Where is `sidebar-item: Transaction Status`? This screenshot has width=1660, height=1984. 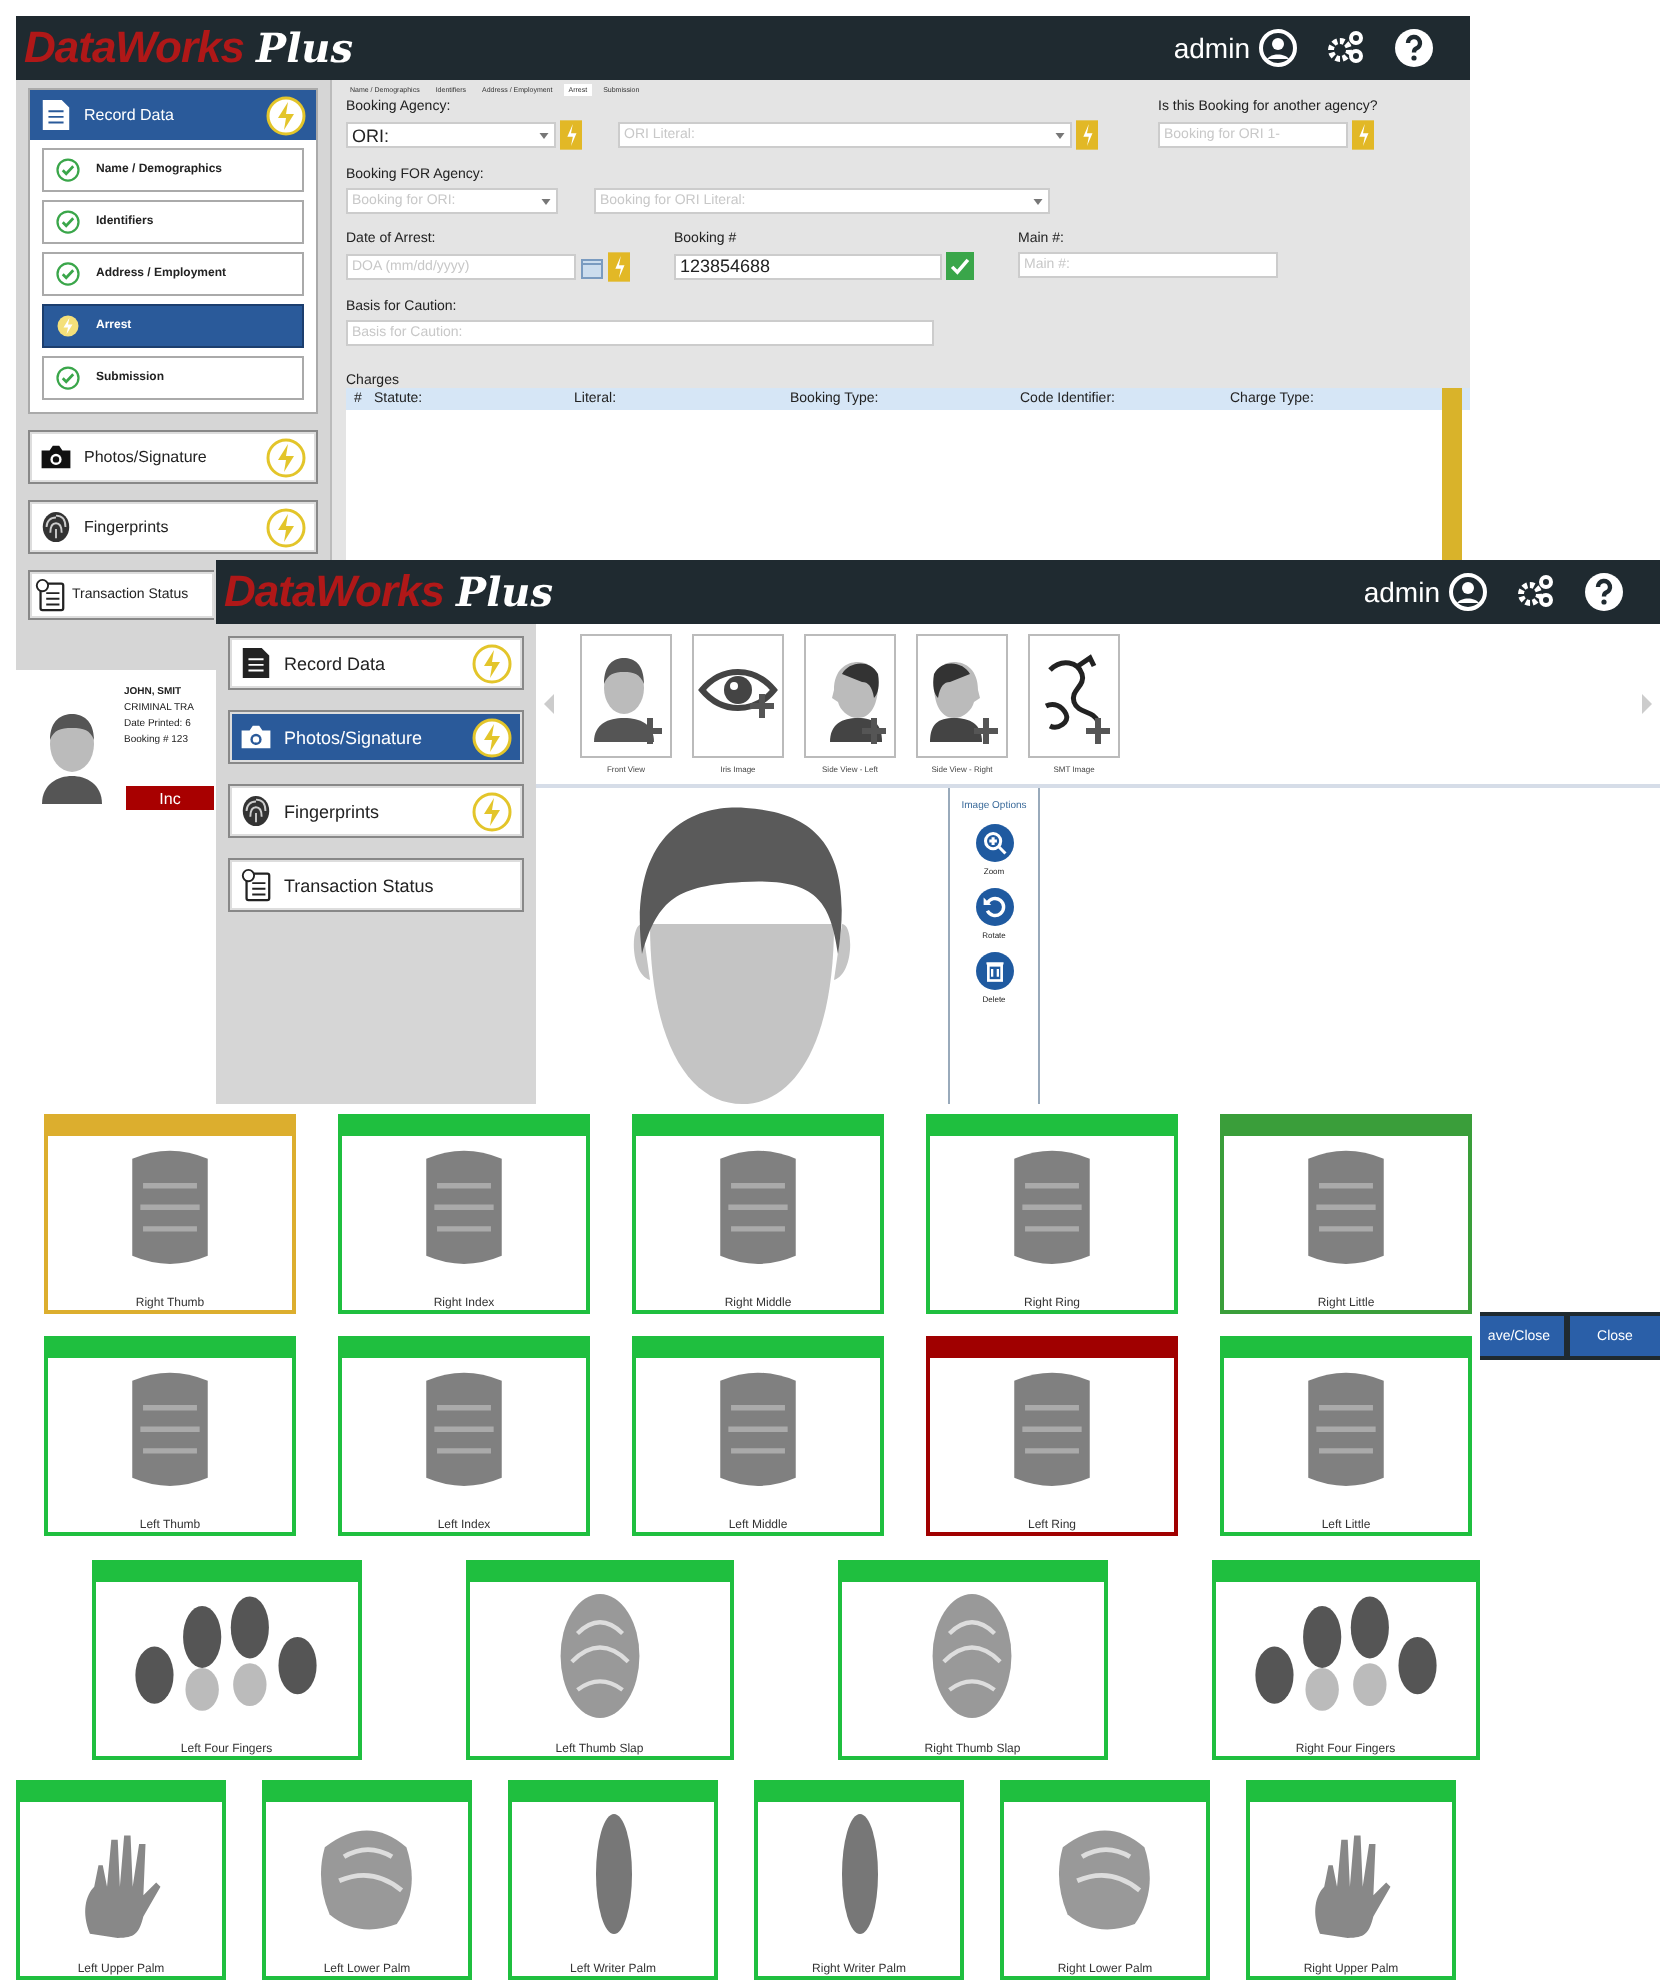
sidebar-item: Transaction Status is located at coordinates (376, 885).